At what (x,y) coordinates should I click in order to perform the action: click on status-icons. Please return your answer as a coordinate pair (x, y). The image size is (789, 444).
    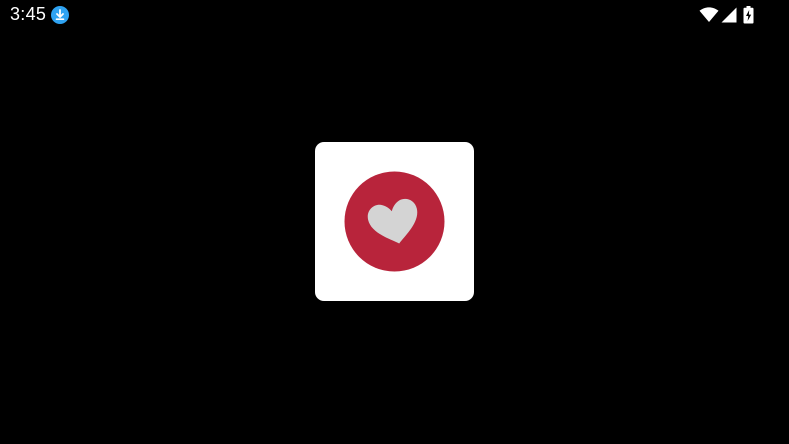
    Looking at the image, I should click on (729, 15).